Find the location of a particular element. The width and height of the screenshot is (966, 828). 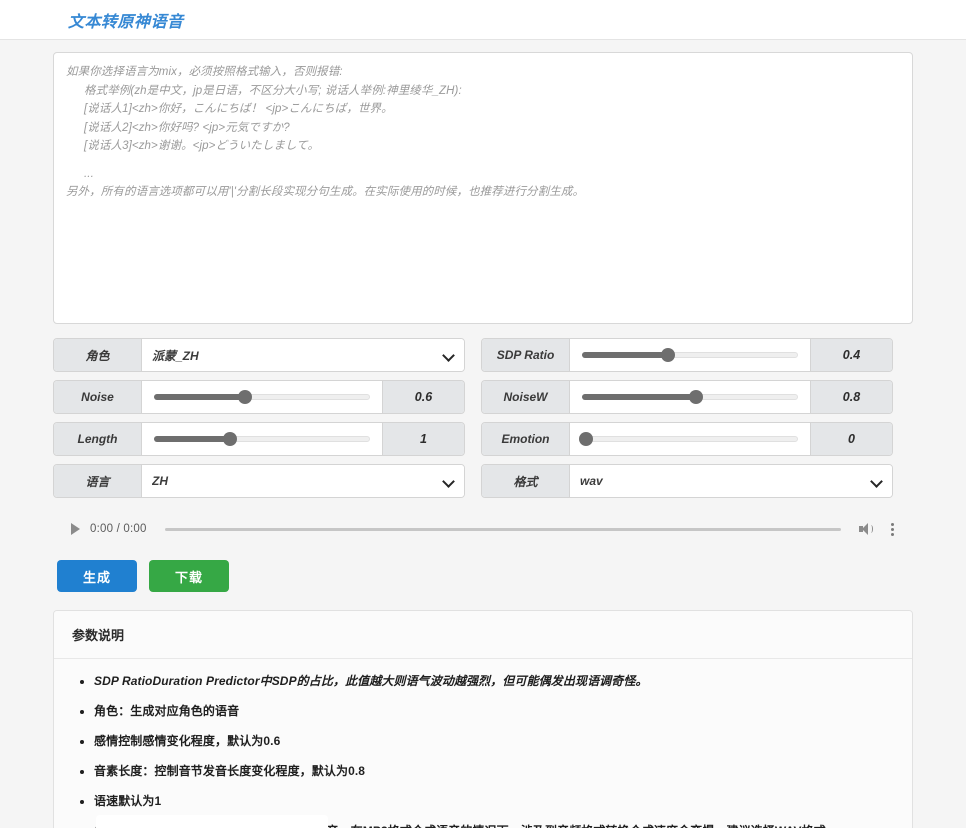

textarea-placeholder-line: [说话人3]<zh>谢谢。<jp>どういたしまして。 is located at coordinates (202, 146).